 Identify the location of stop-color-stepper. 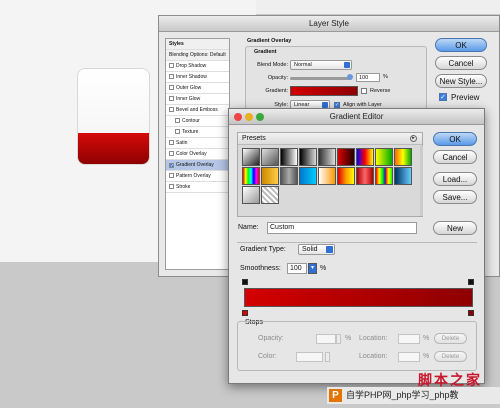
(327, 357).